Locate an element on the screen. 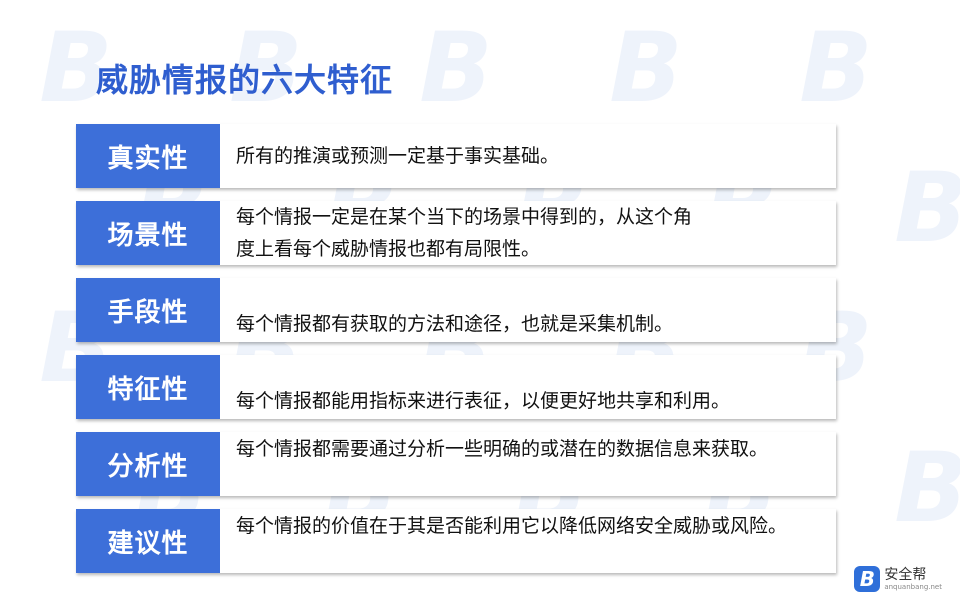 This screenshot has width=960, height=600. feature-label: 真实性 is located at coordinates (148, 156).